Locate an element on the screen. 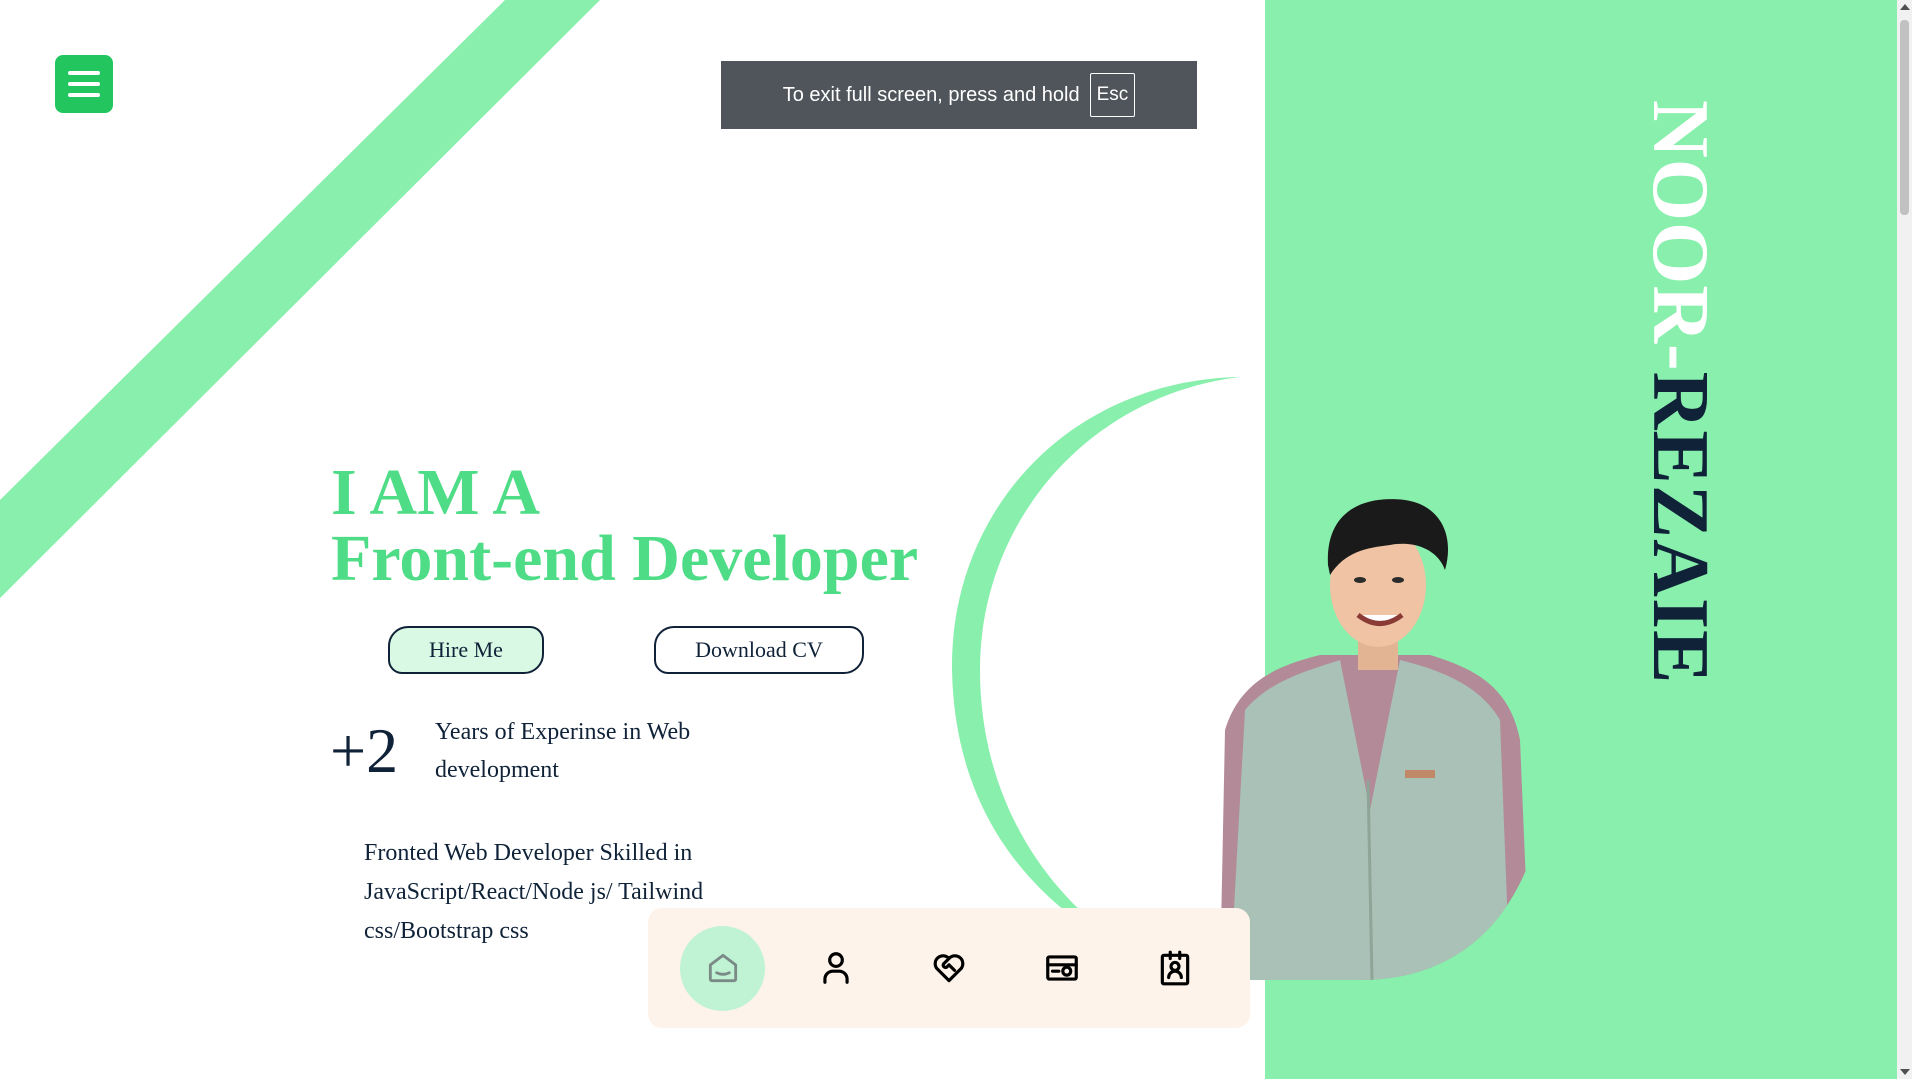 This screenshot has height=1079, width=1912. download-cv-button: Download CV is located at coordinates (759, 650).